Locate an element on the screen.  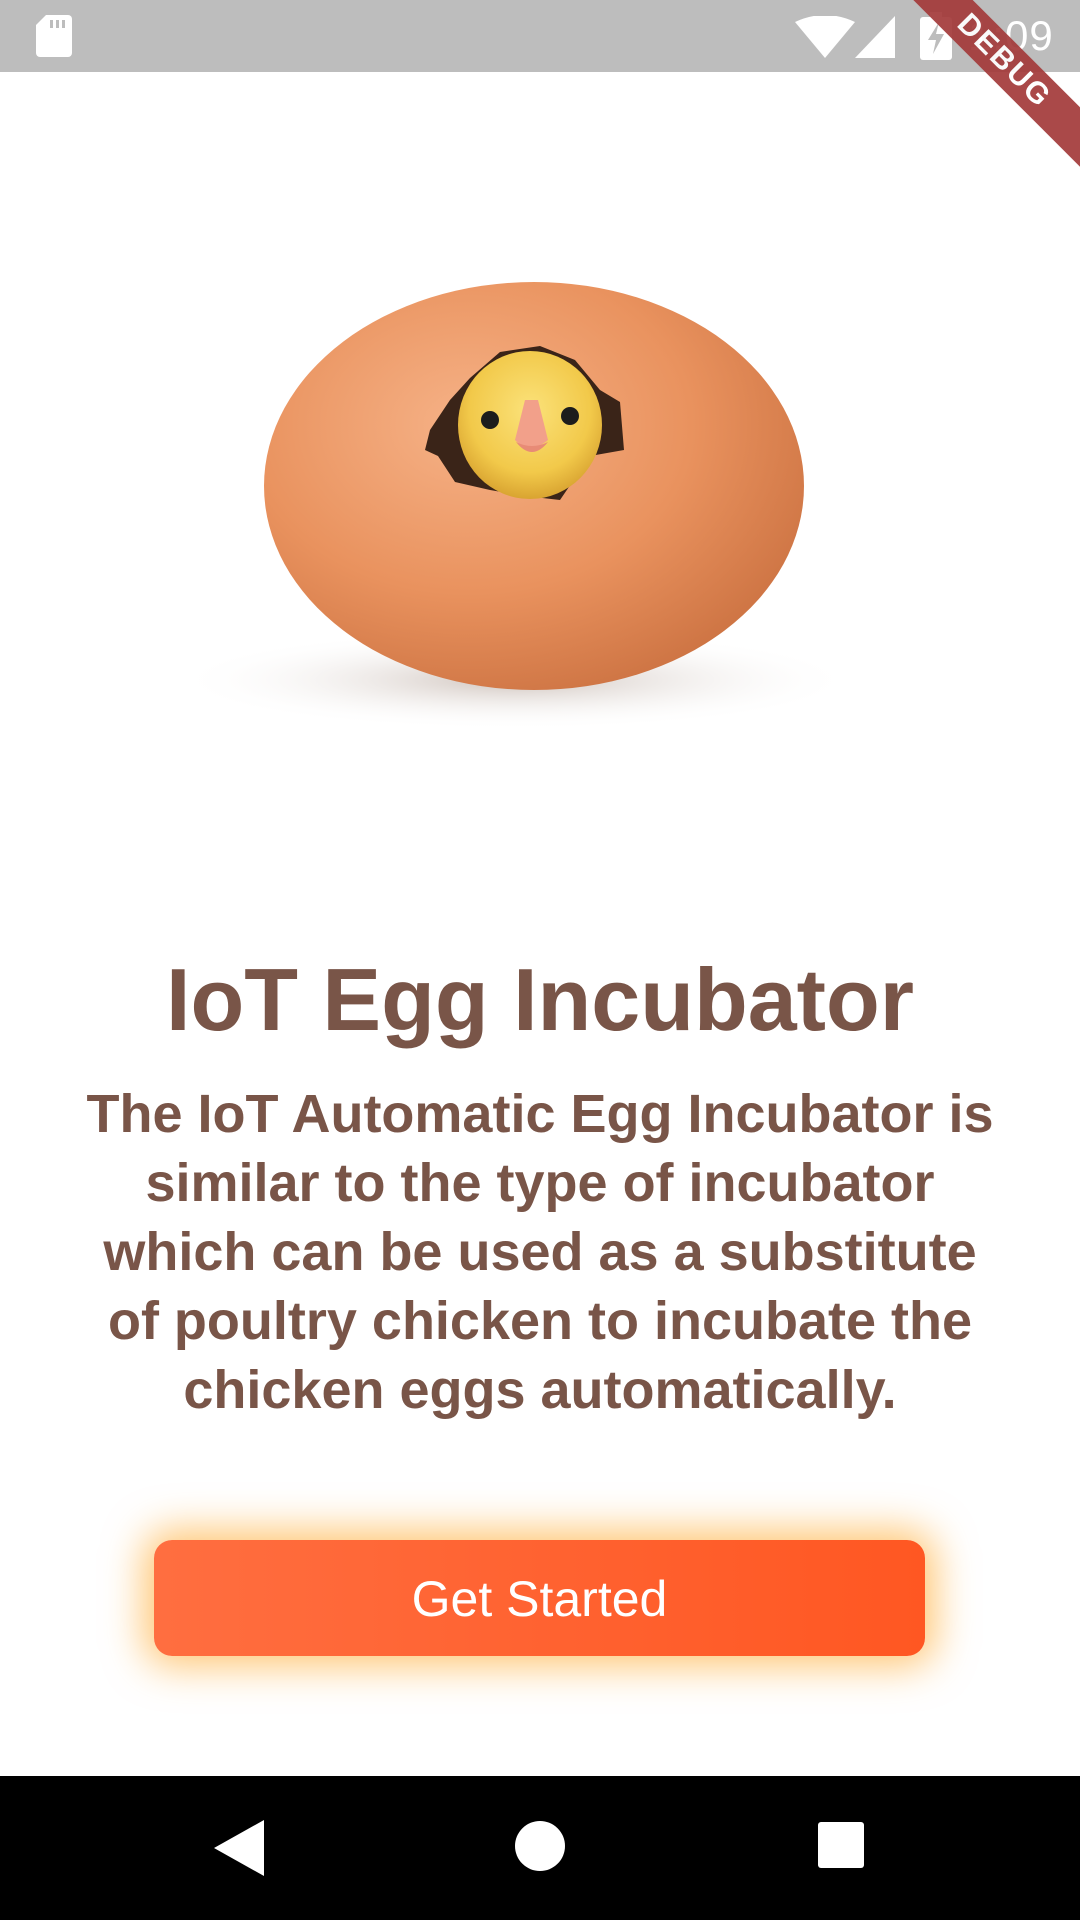
wifi-icon is located at coordinates (825, 37).